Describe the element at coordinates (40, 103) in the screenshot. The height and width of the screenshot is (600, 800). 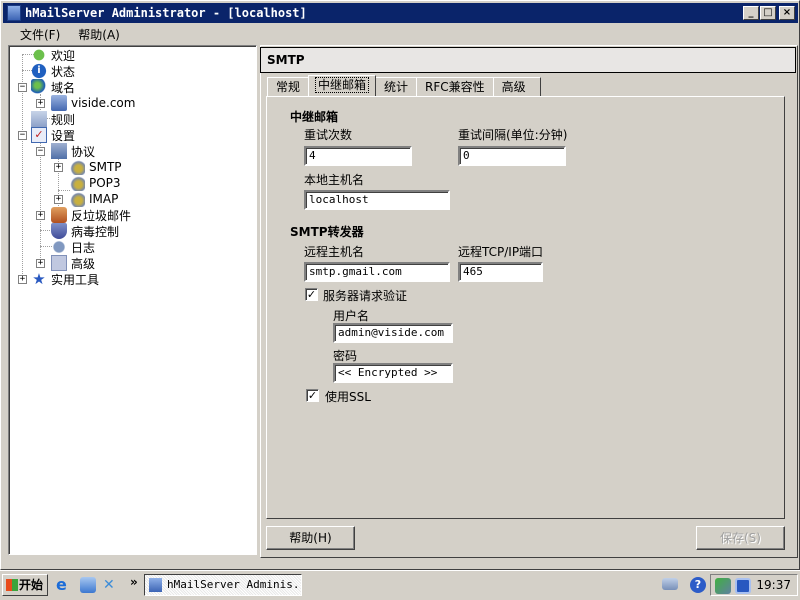
I see `expand-domain: +` at that location.